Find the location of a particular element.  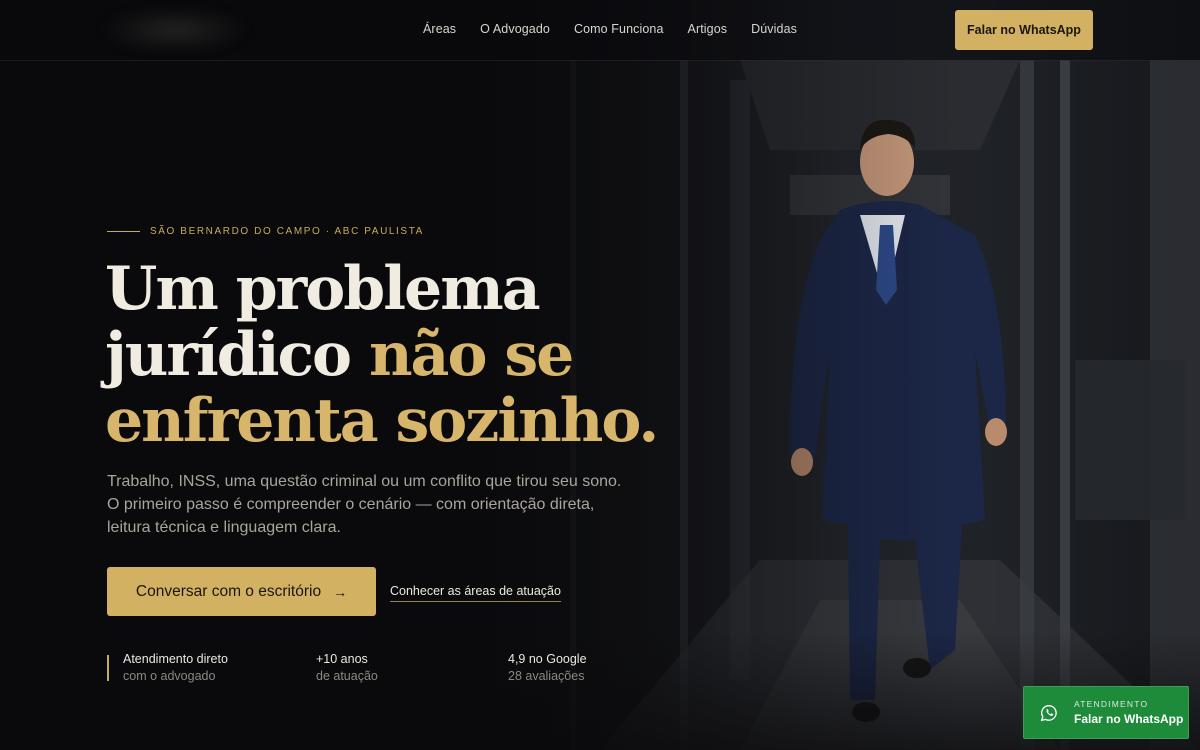

logo is located at coordinates (175, 30).